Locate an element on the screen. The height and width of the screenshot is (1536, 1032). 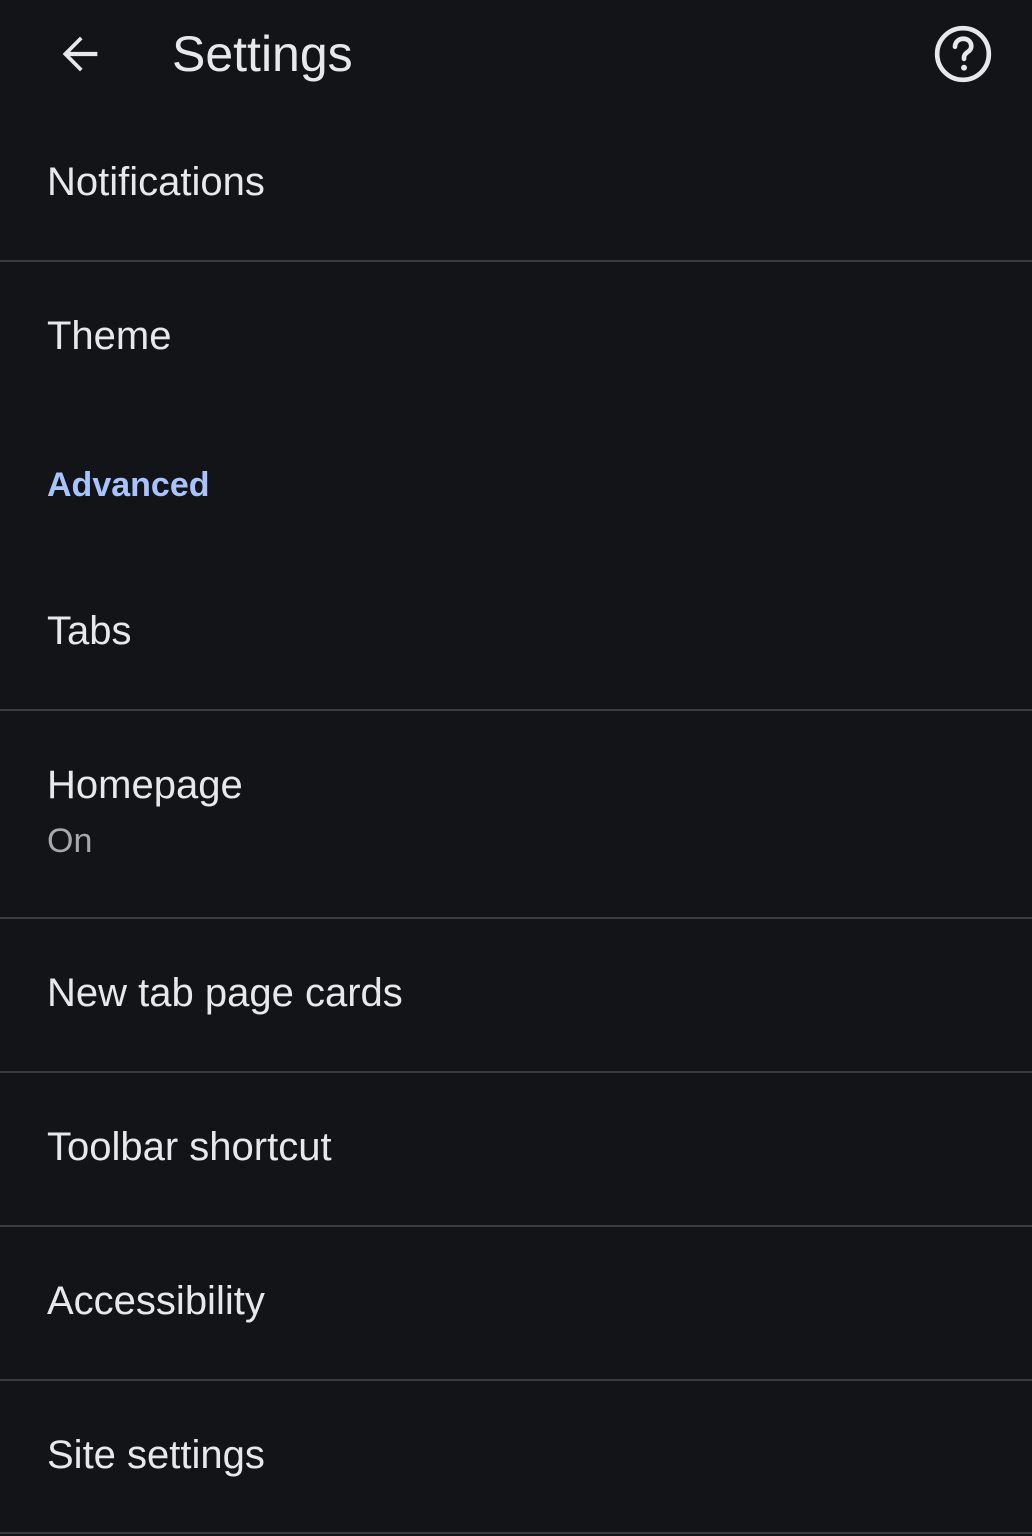
settings-item-notifications: Notifications is located at coordinates (516, 182).